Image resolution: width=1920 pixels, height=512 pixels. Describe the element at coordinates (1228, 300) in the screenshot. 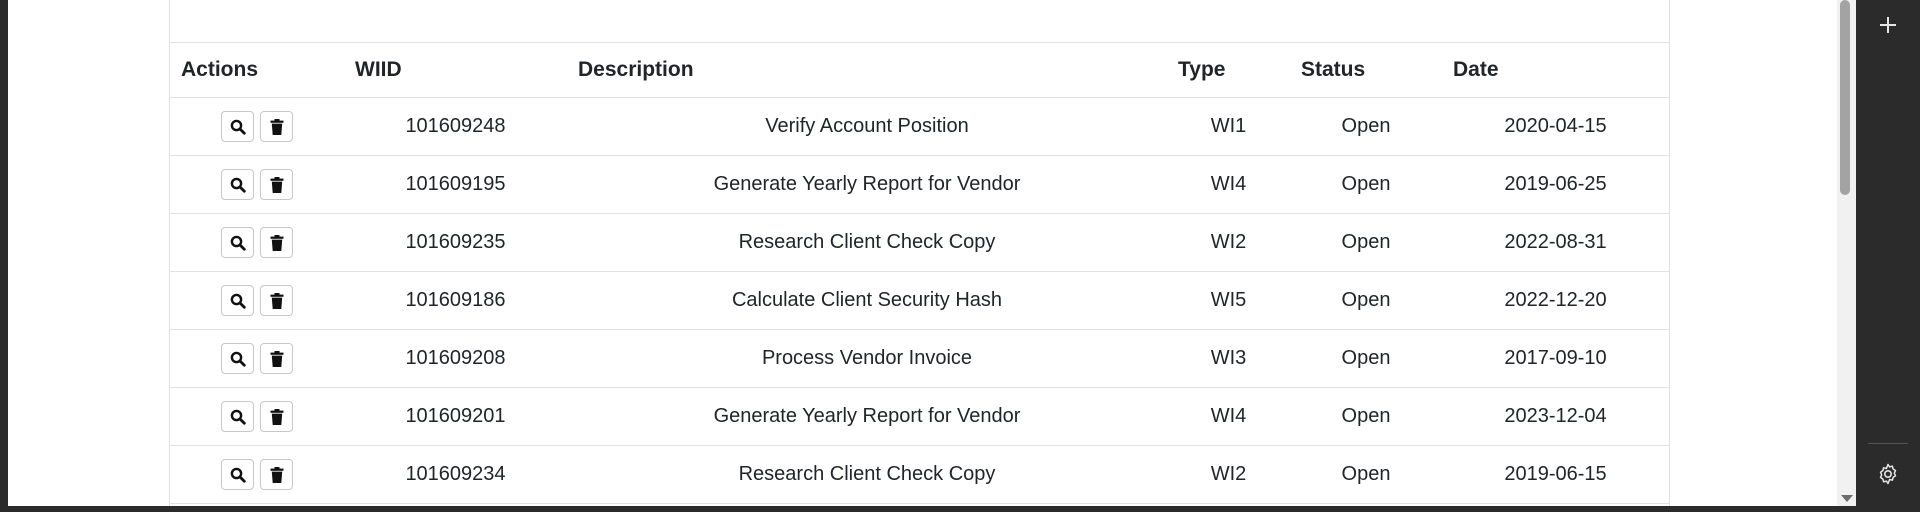

I see `cell-type: WI5` at that location.